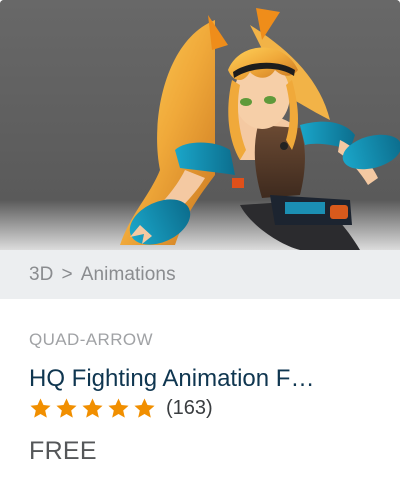 Image resolution: width=400 pixels, height=488 pixels. What do you see at coordinates (214, 408) in the screenshot?
I see `rating: (163)` at bounding box center [214, 408].